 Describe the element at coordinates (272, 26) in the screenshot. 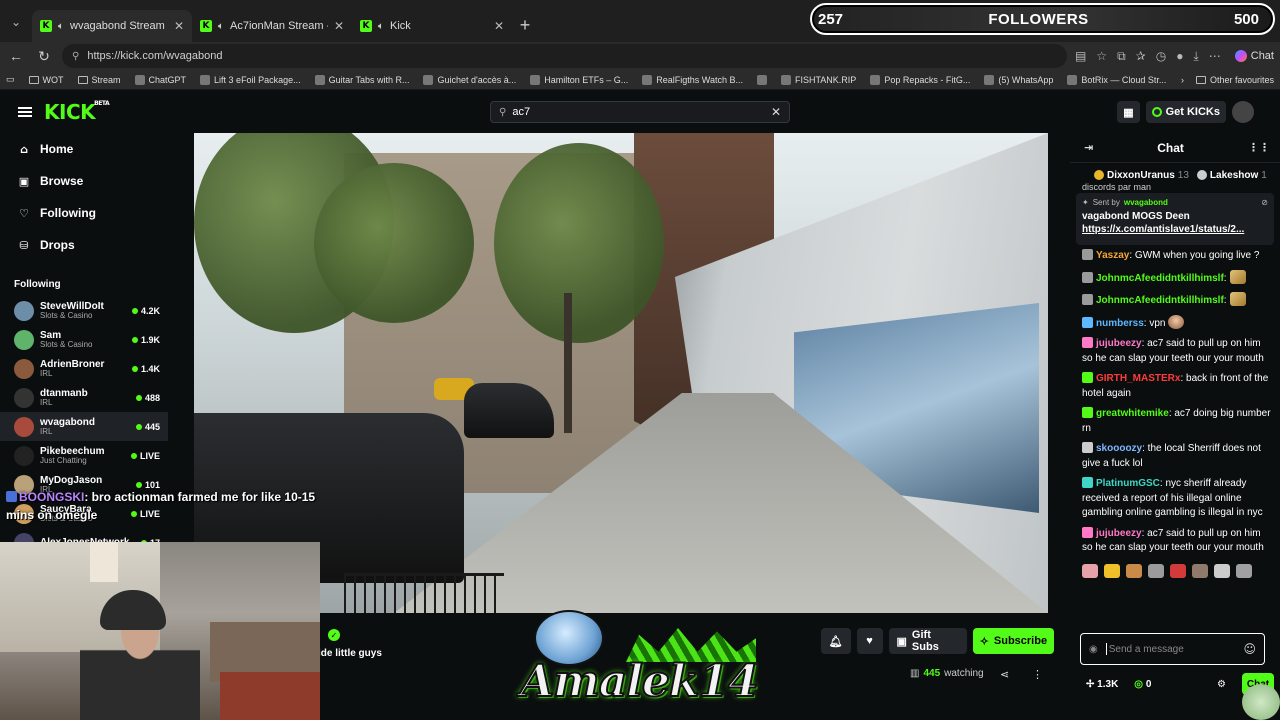

I see `browser-tab: K 🔈︎ Ac7ionMan Stream - Watch L ✕` at that location.